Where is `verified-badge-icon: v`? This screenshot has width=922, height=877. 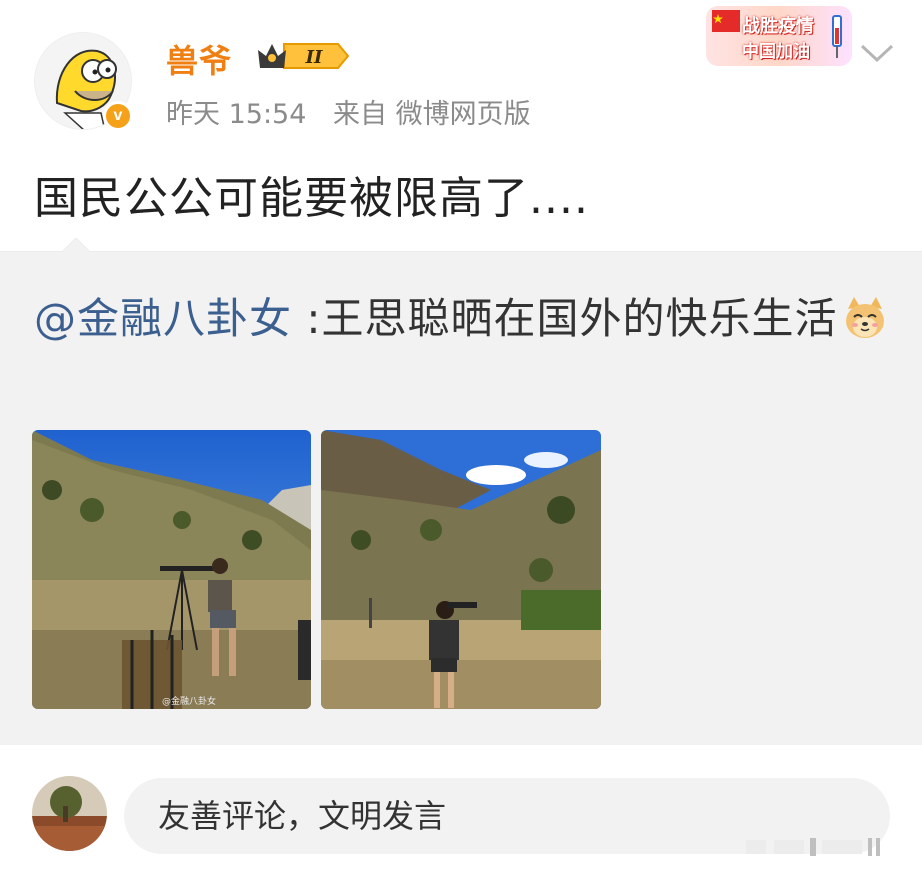 verified-badge-icon: v is located at coordinates (118, 116).